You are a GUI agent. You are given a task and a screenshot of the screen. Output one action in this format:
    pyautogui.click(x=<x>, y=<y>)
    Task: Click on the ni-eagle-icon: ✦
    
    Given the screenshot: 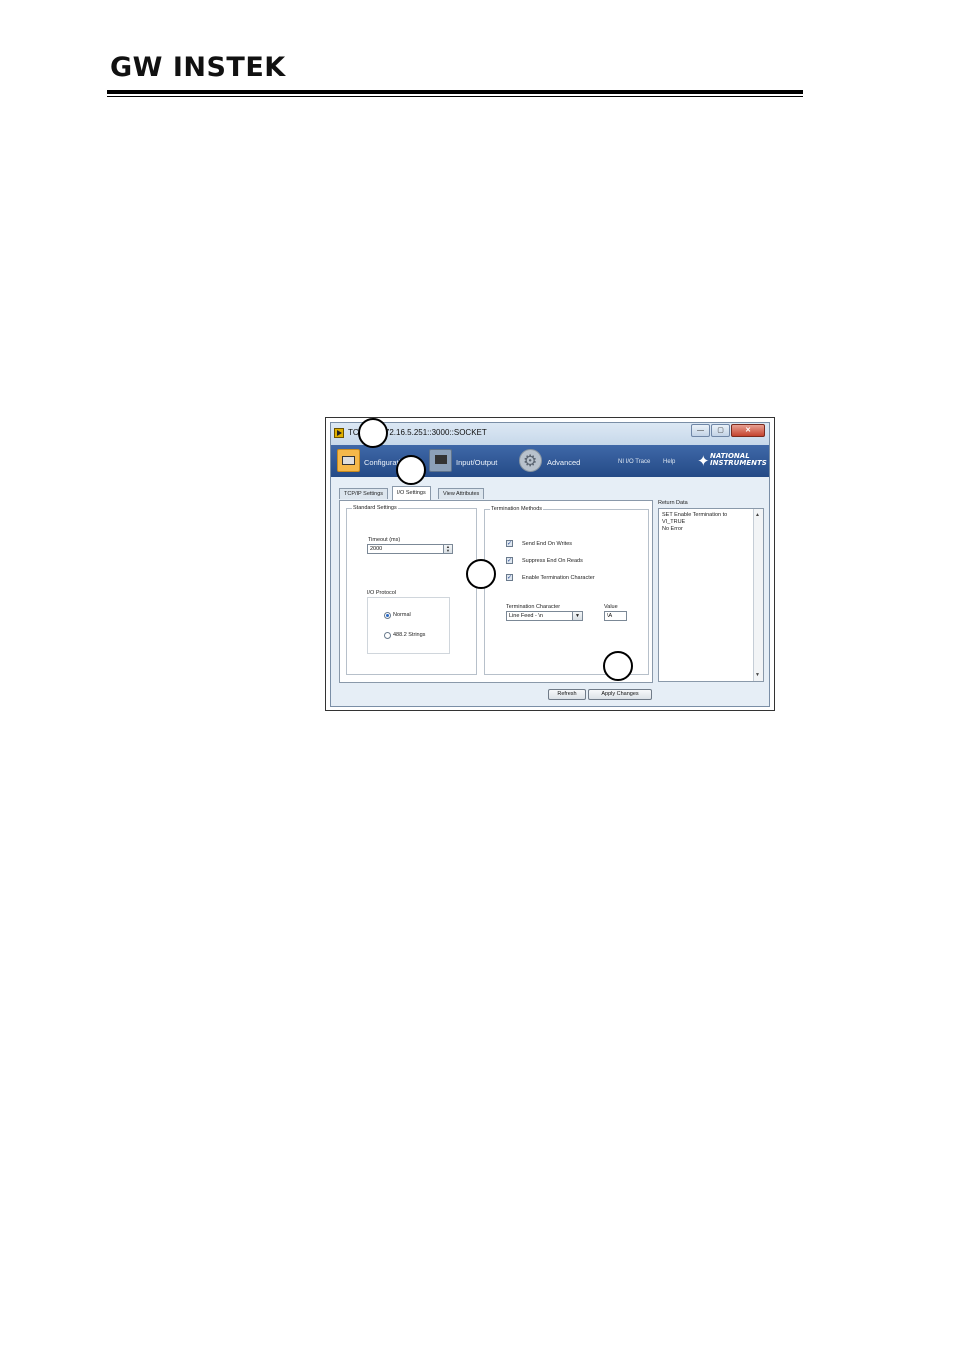 What is the action you would take?
    pyautogui.click(x=703, y=461)
    